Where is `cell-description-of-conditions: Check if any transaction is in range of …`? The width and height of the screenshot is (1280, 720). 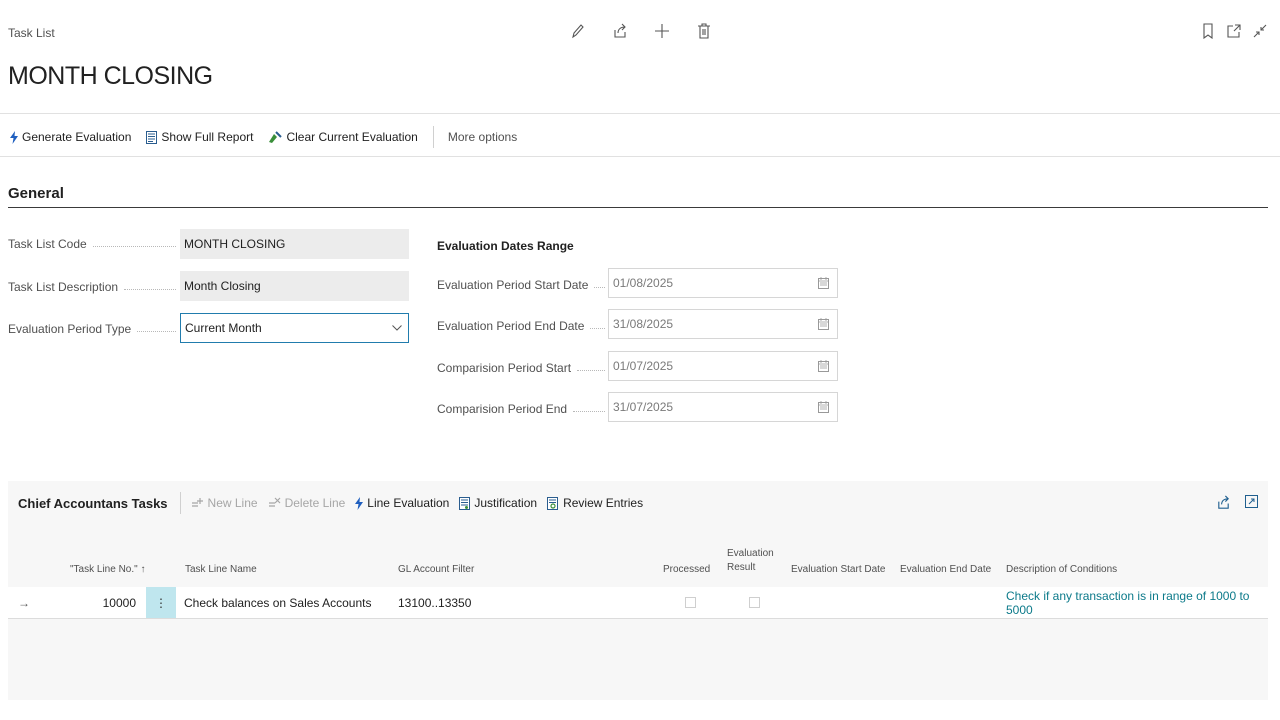
cell-description-of-conditions: Check if any transaction is in range of … is located at coordinates (1137, 602).